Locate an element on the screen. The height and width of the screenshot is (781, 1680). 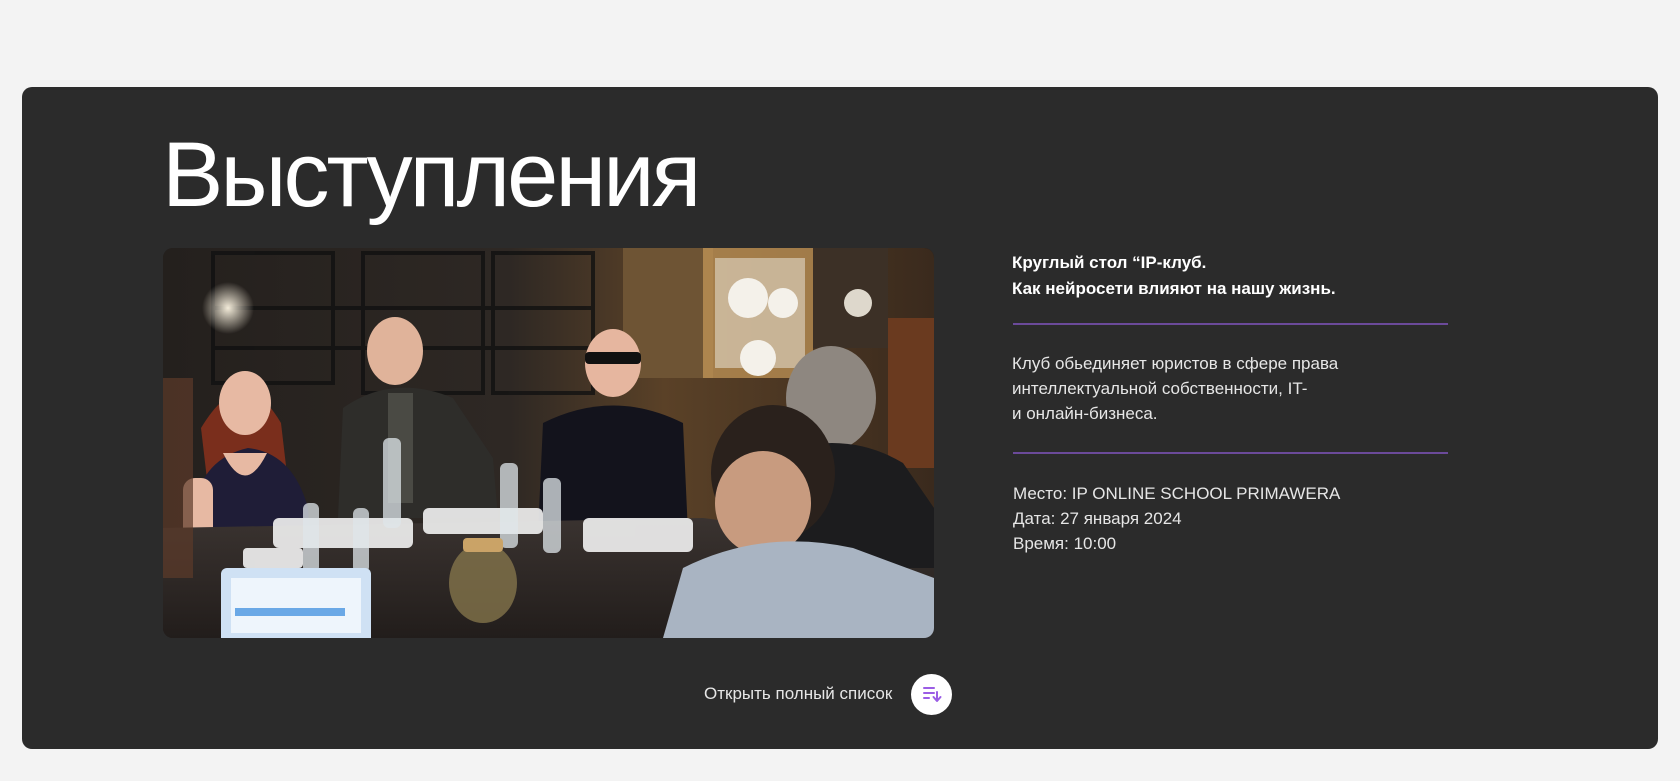
open-full-list-link: Открыть полный список is located at coordinates (828, 694).